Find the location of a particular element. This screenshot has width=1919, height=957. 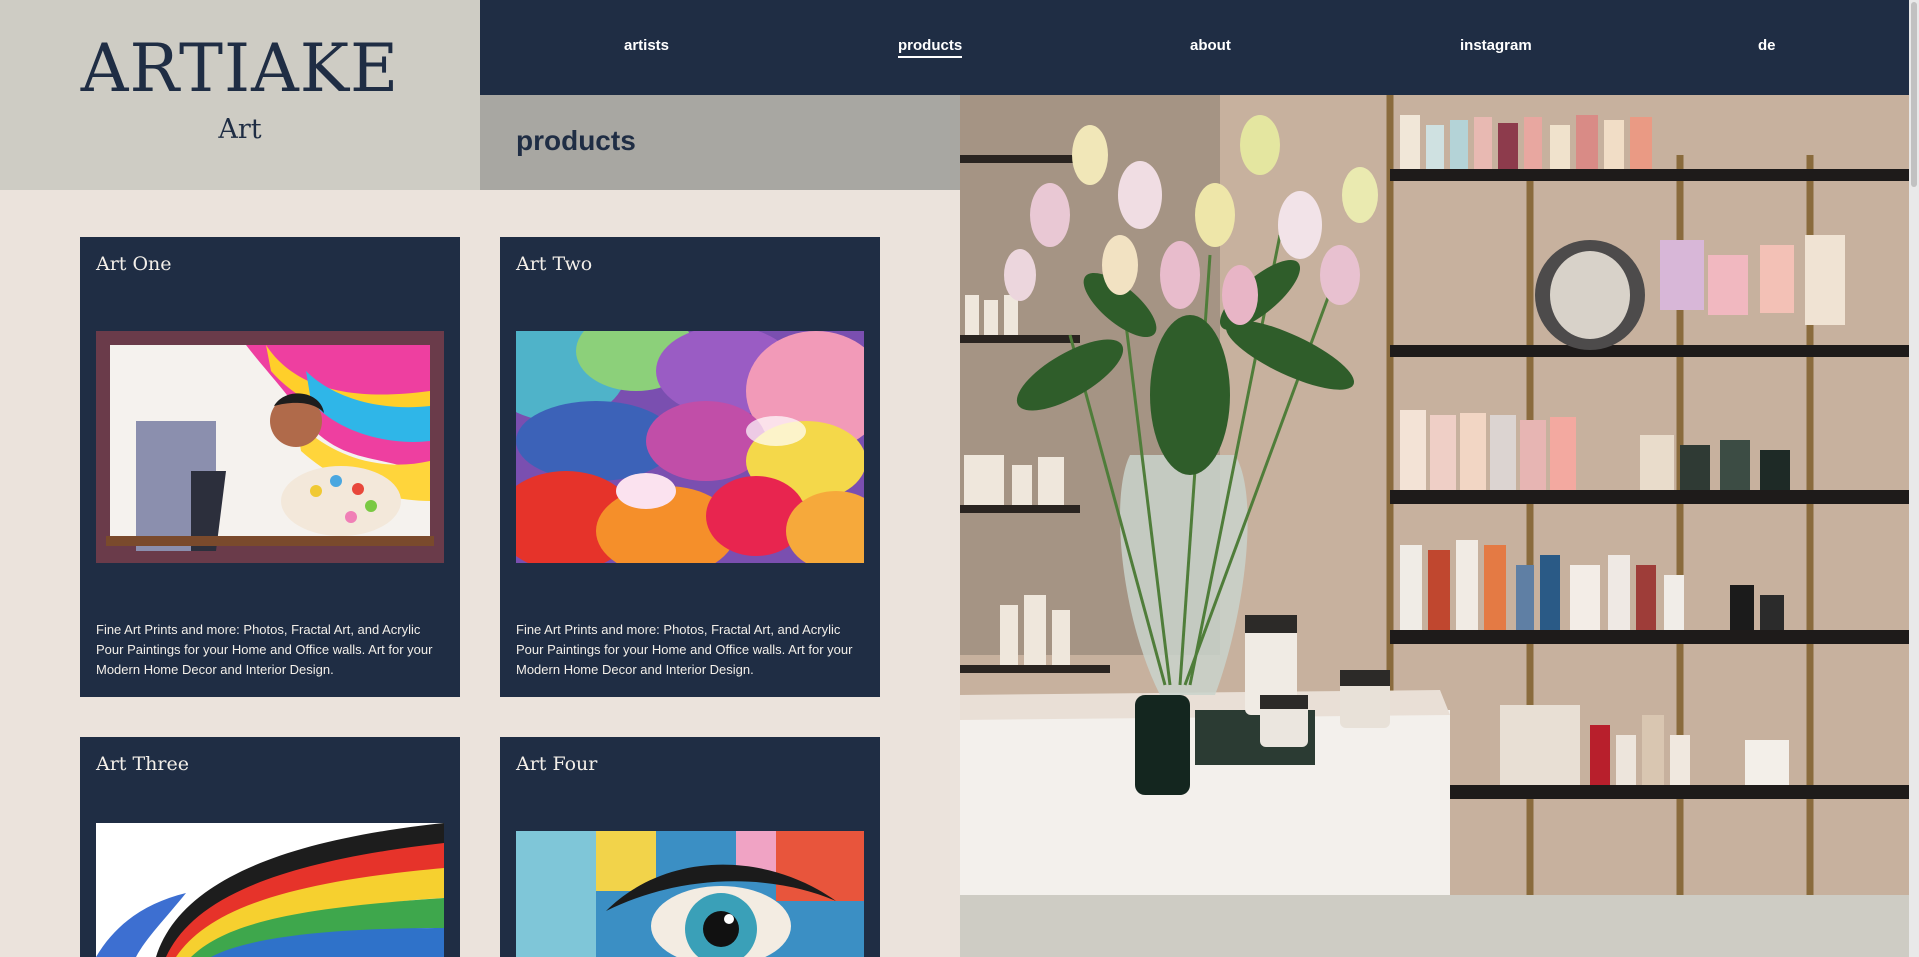

card-image-art-one is located at coordinates (270, 447).